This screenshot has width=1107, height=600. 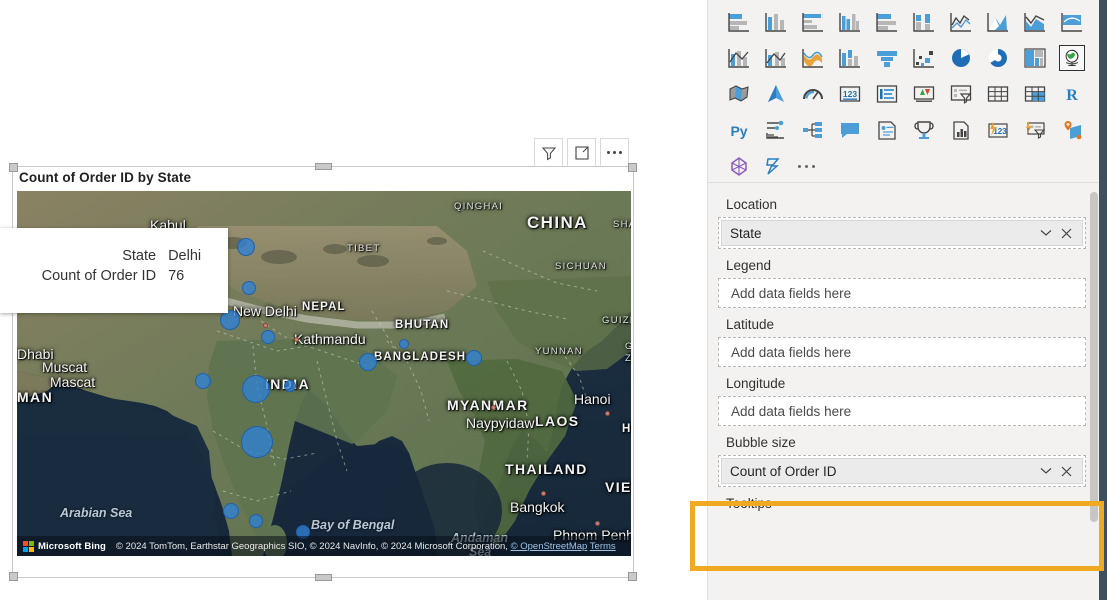 I want to click on treemap-icon, so click(x=1034, y=58).